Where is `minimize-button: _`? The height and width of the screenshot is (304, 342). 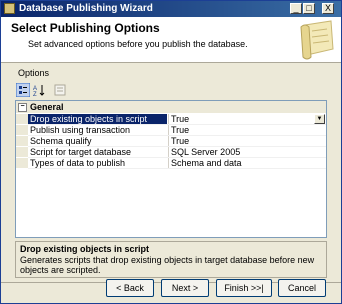 minimize-button: _ is located at coordinates (296, 8).